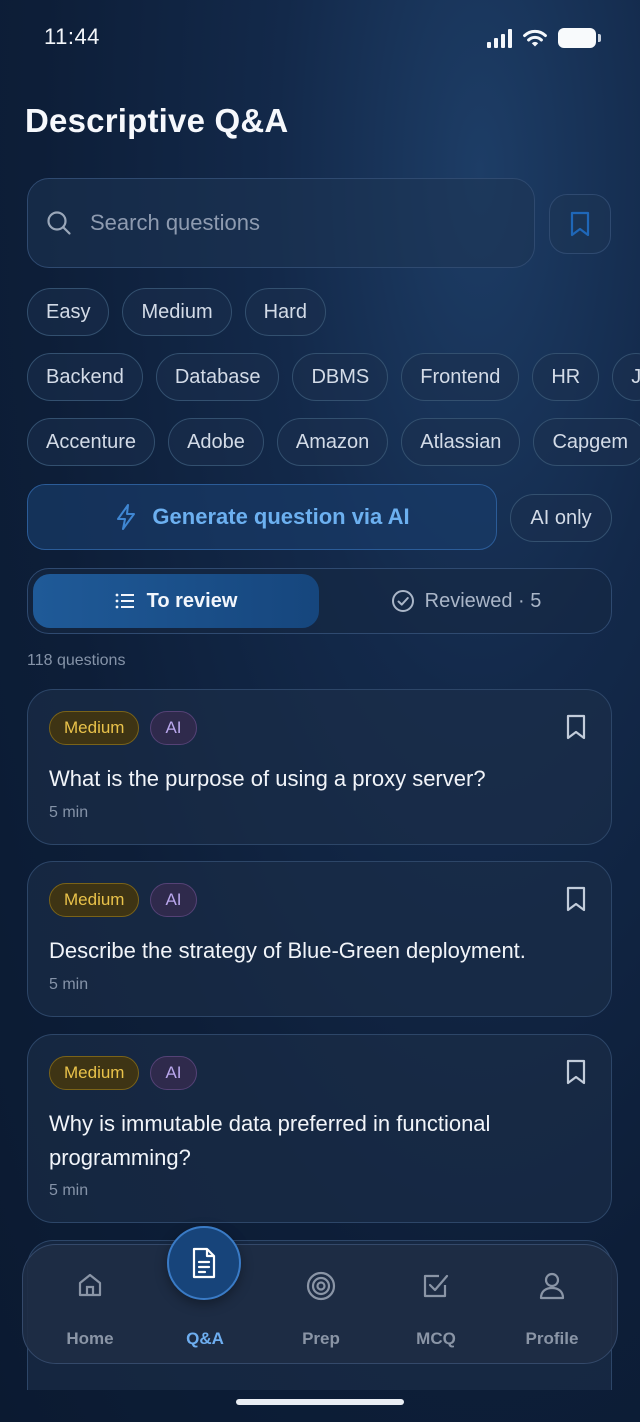  I want to click on company-filter-row: Accenture Adobe Amazon Atlassian Capgem, so click(333, 442).